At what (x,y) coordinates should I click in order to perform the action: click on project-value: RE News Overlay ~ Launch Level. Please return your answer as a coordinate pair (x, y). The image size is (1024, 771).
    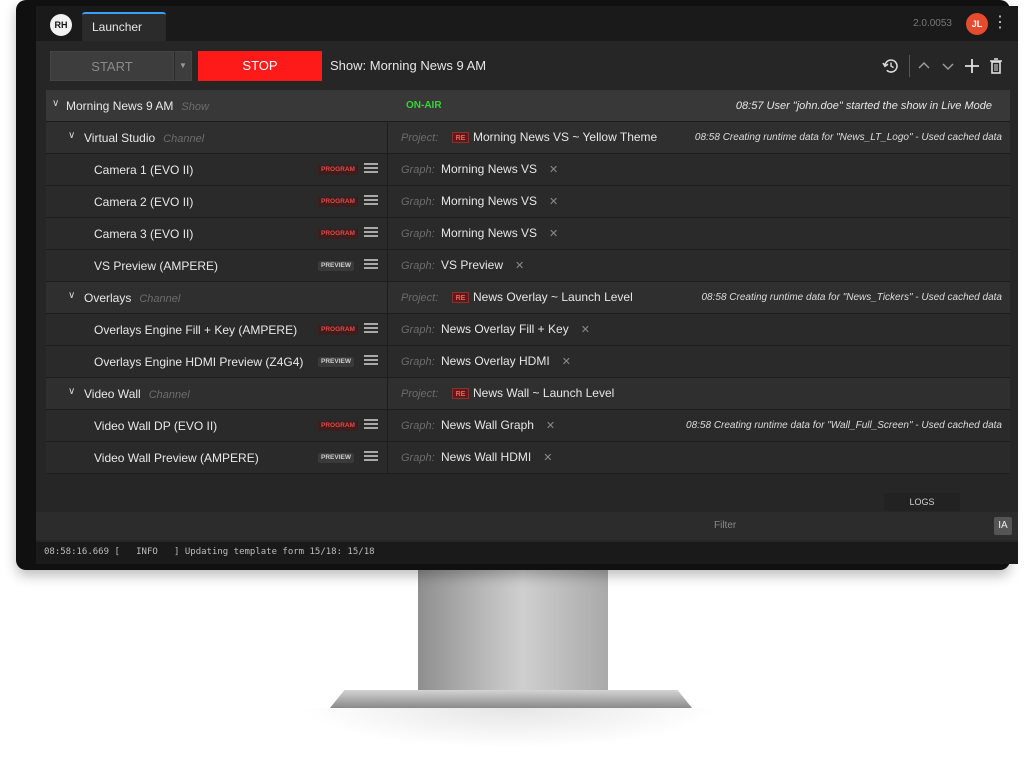
    Looking at the image, I should click on (542, 297).